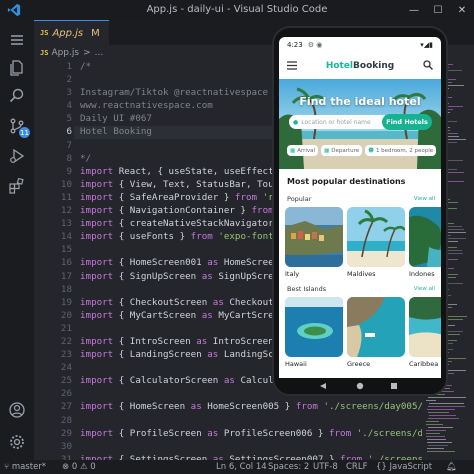 The height and width of the screenshot is (474, 474). Describe the element at coordinates (336, 122) in the screenshot. I see `search-placeholder: Location or hotel name` at that location.